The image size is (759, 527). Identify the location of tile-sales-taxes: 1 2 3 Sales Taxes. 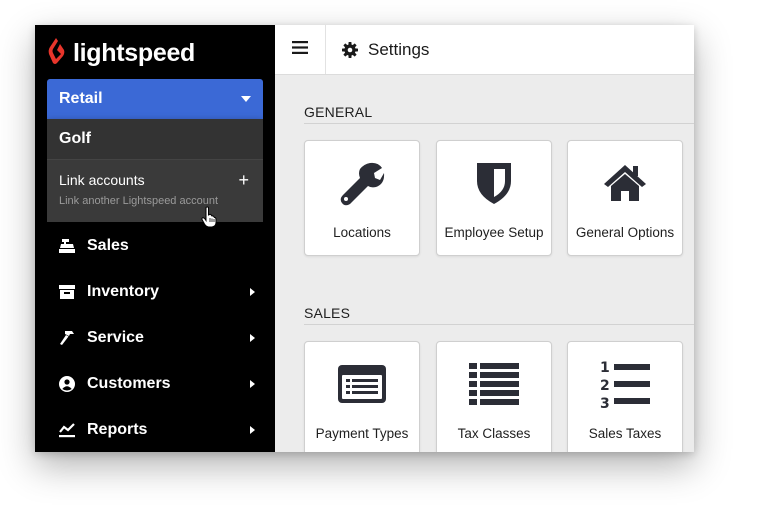
(625, 396).